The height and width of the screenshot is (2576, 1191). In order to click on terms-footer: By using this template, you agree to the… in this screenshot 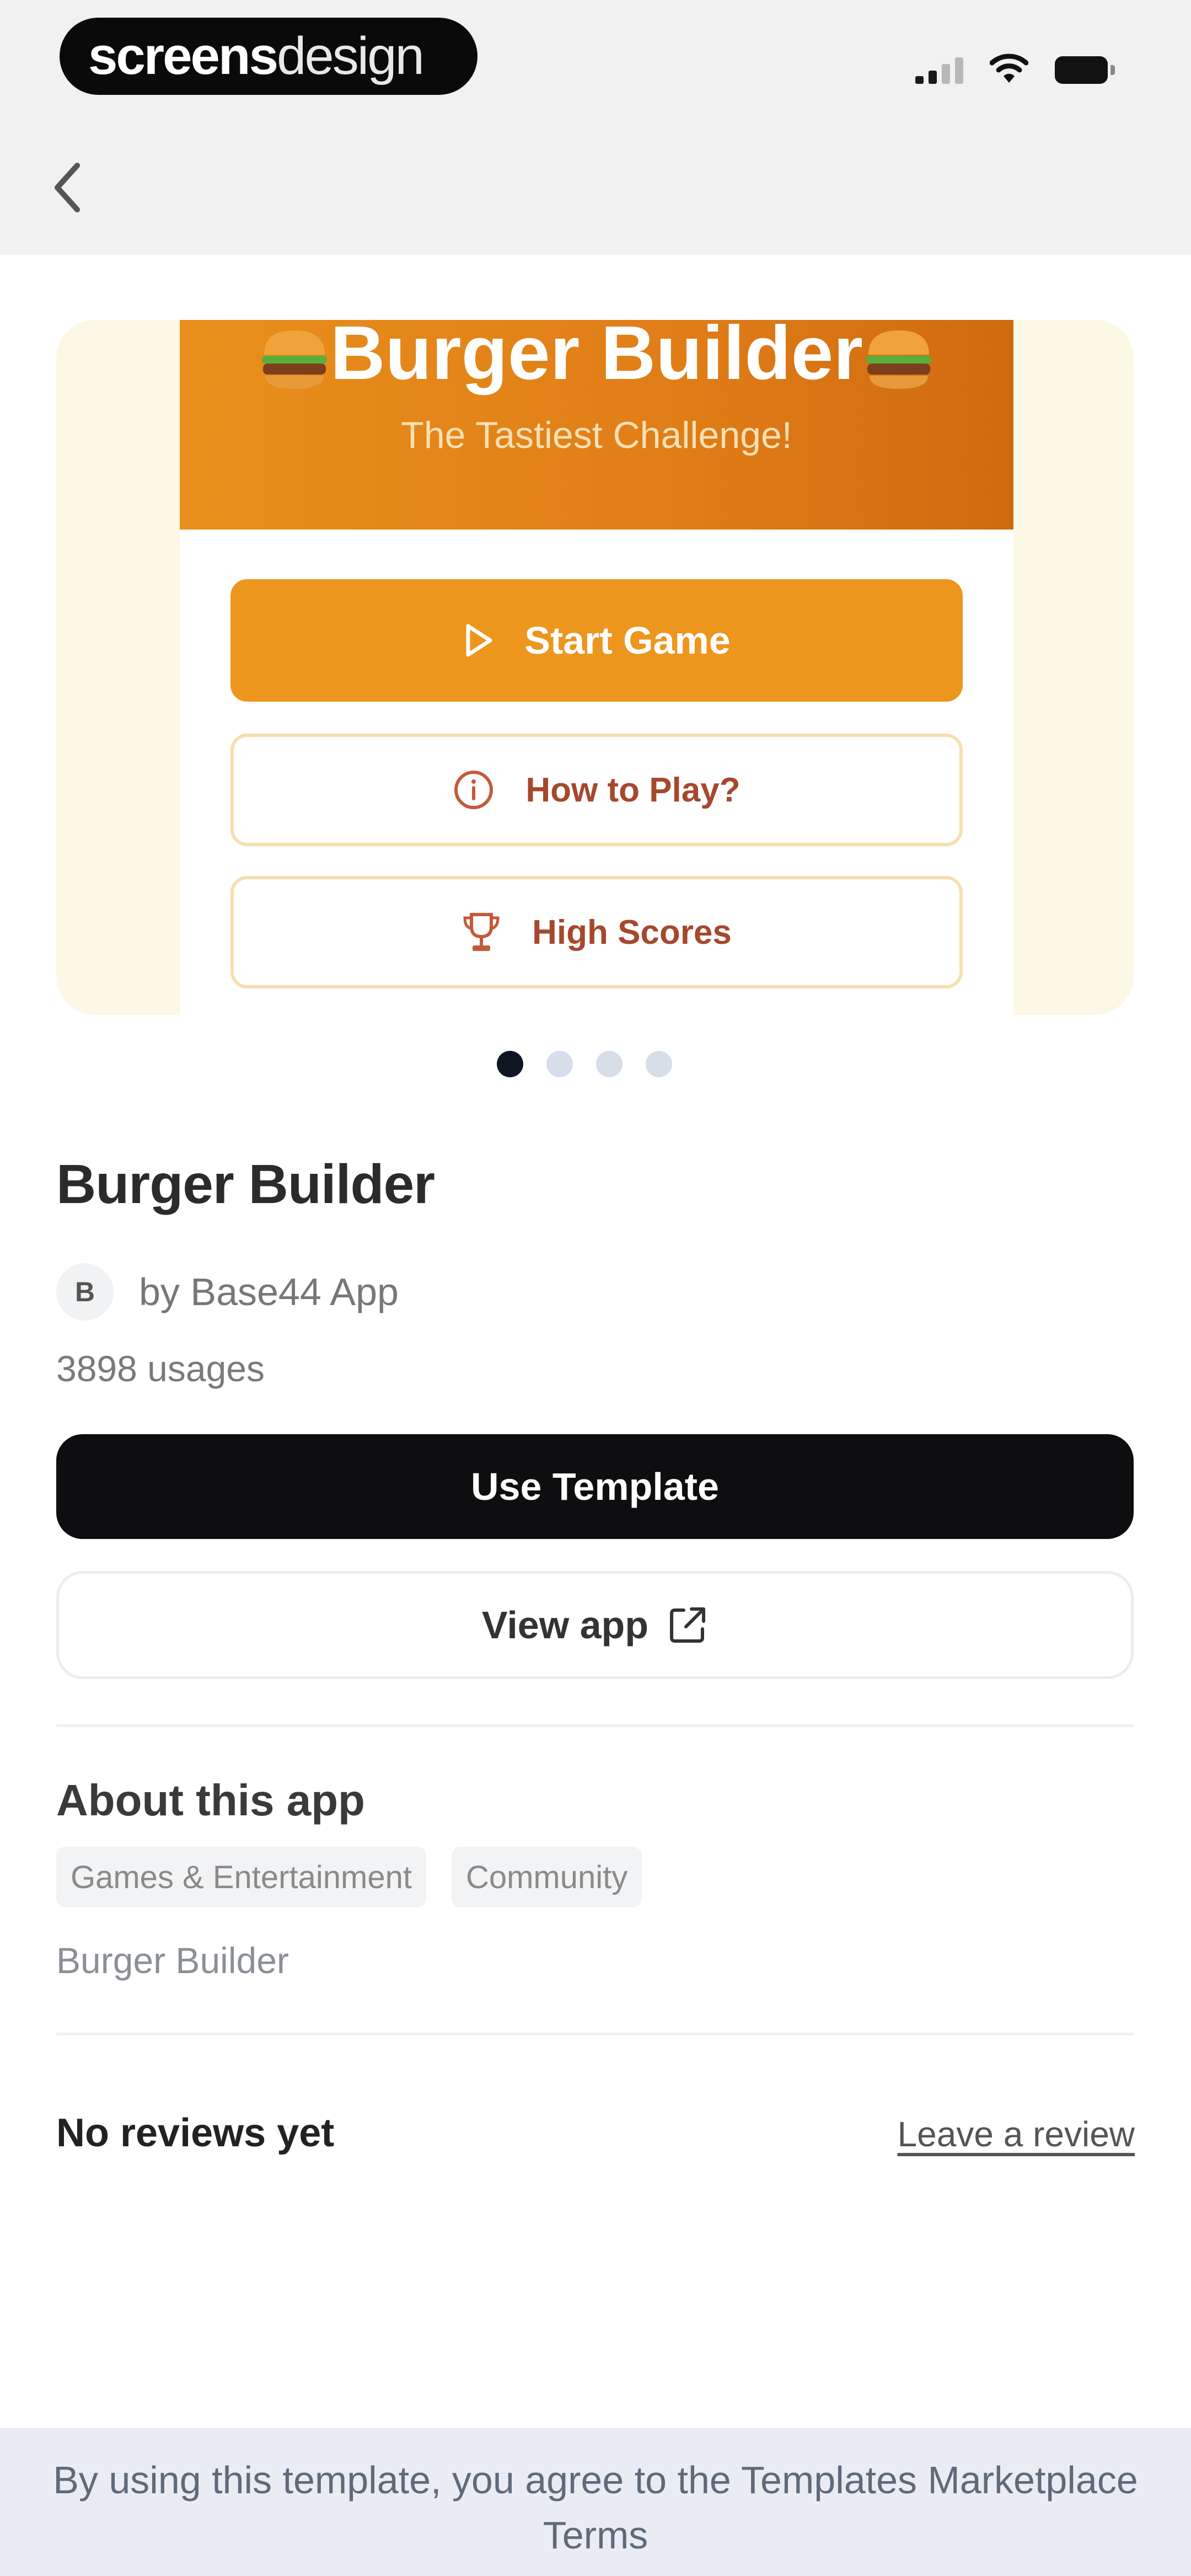, I will do `click(595, 2502)`.